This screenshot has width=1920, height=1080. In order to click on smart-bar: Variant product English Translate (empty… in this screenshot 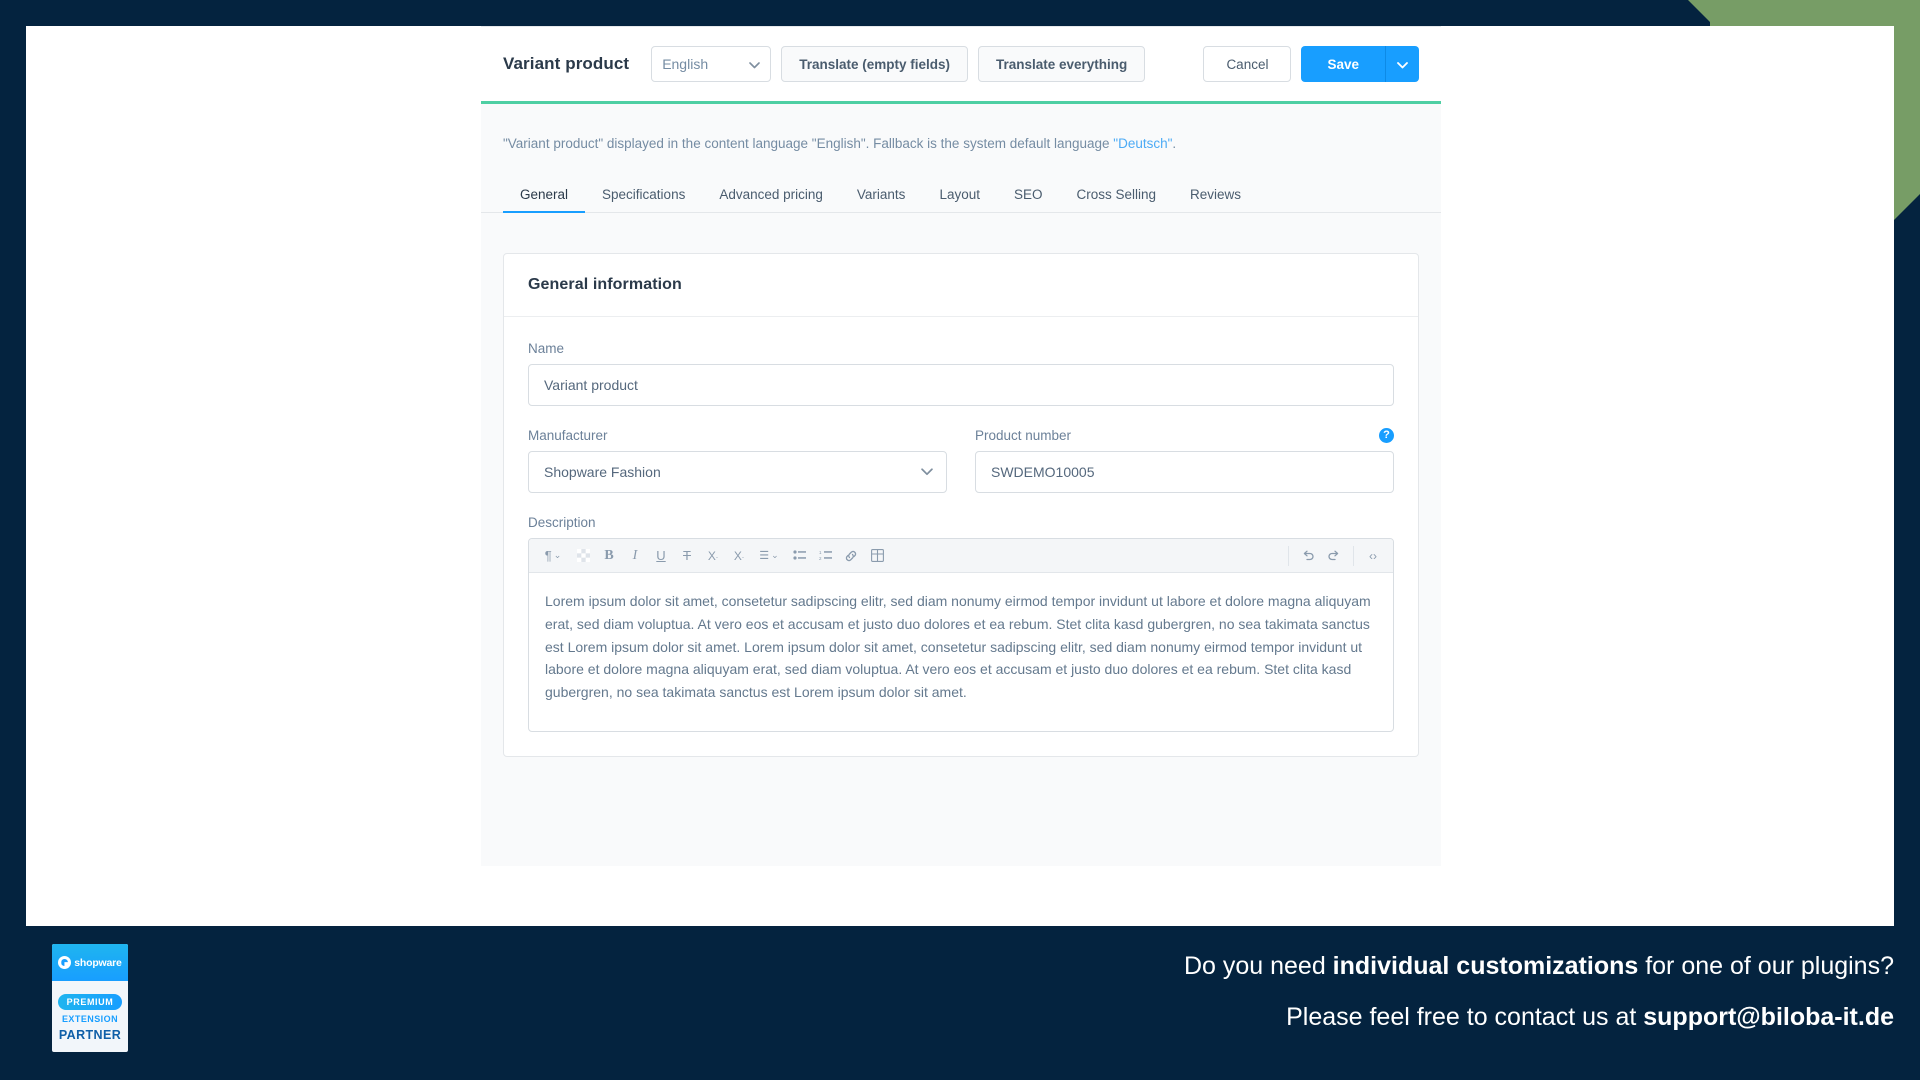, I will do `click(961, 63)`.